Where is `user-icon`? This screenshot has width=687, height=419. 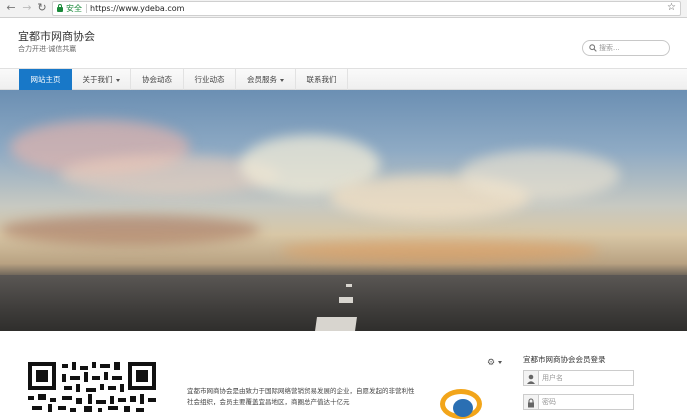 user-icon is located at coordinates (531, 378).